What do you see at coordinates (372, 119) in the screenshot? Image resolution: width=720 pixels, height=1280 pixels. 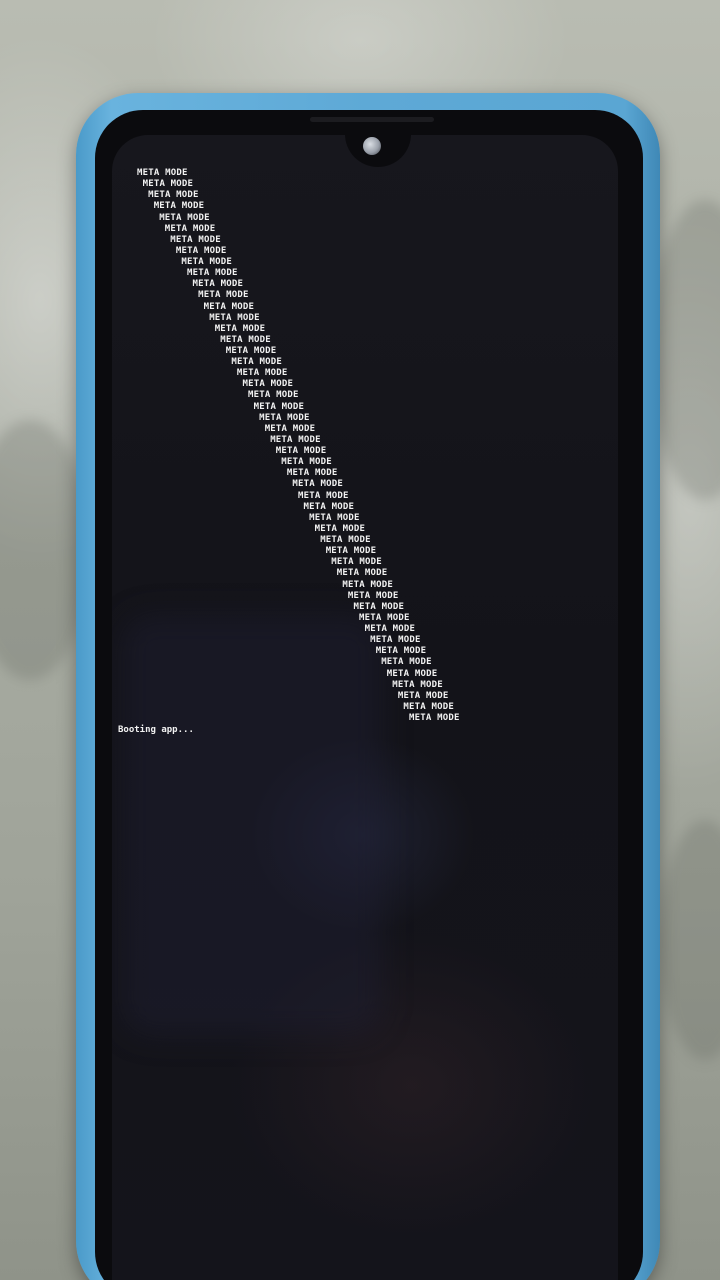 I see `earpiece-speaker` at bounding box center [372, 119].